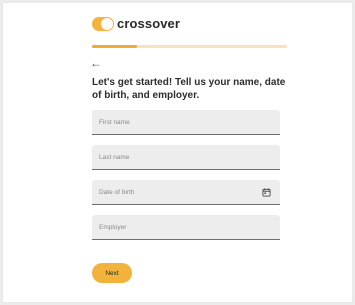 The height and width of the screenshot is (305, 355). I want to click on brand-logo: crossover, so click(136, 23).